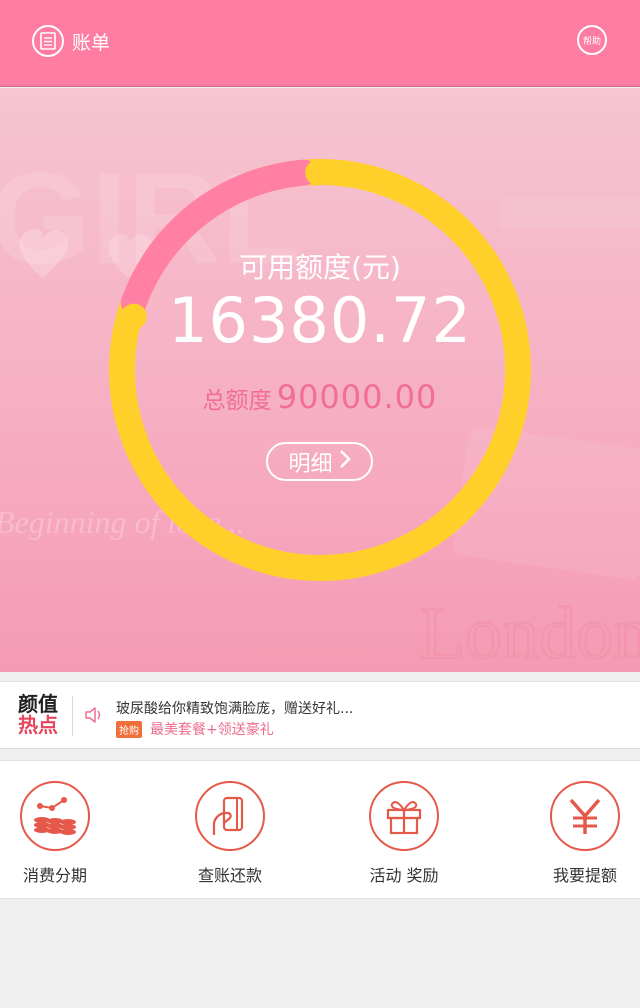 The image size is (640, 1008). What do you see at coordinates (91, 42) in the screenshot?
I see `bill-label: 账单` at bounding box center [91, 42].